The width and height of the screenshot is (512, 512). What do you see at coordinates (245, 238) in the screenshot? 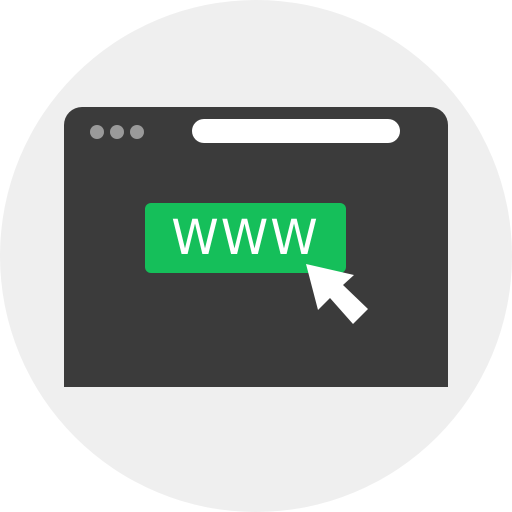
I see `www-button: WWW` at bounding box center [245, 238].